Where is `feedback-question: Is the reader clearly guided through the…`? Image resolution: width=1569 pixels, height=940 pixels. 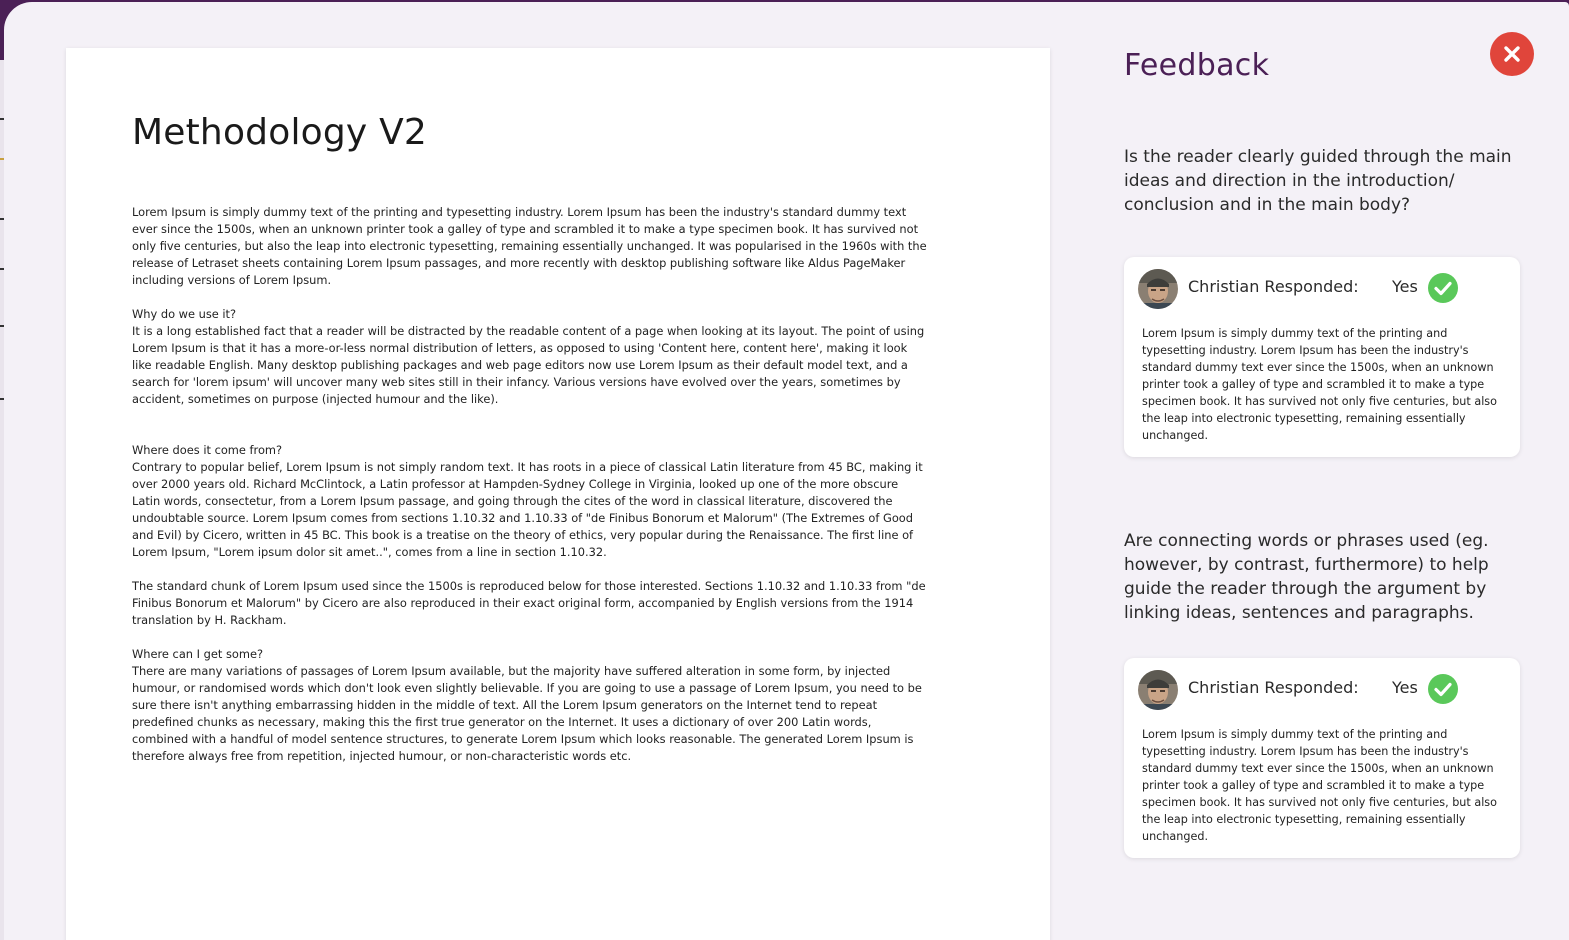
feedback-question: Is the reader clearly guided through the… is located at coordinates (1318, 181).